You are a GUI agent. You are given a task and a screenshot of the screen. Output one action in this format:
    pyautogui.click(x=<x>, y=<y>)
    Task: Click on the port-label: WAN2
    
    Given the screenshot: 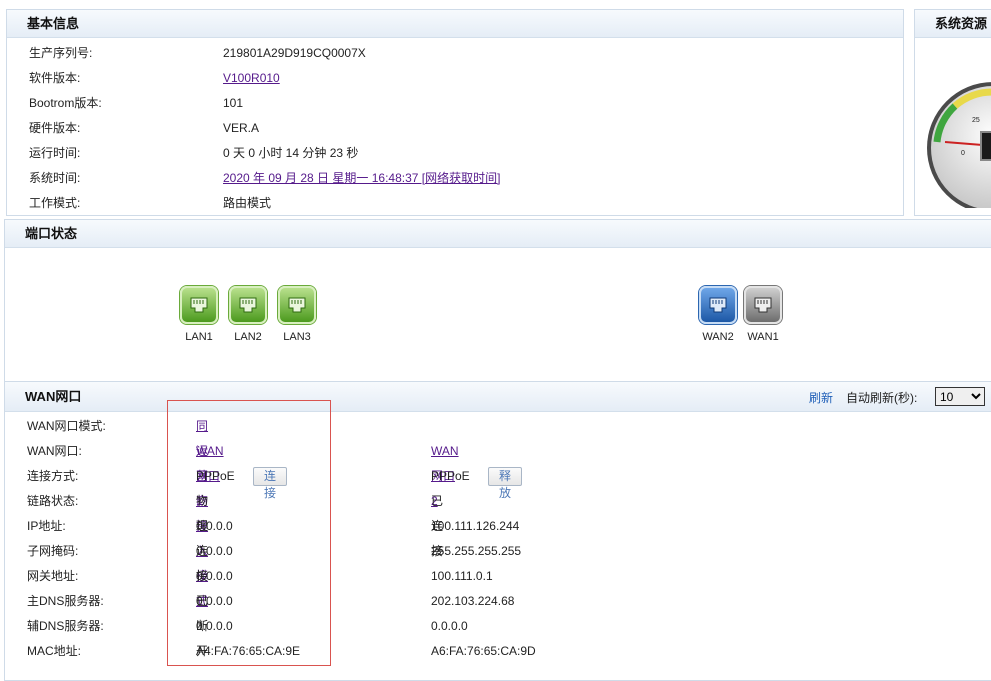 What is the action you would take?
    pyautogui.click(x=718, y=337)
    